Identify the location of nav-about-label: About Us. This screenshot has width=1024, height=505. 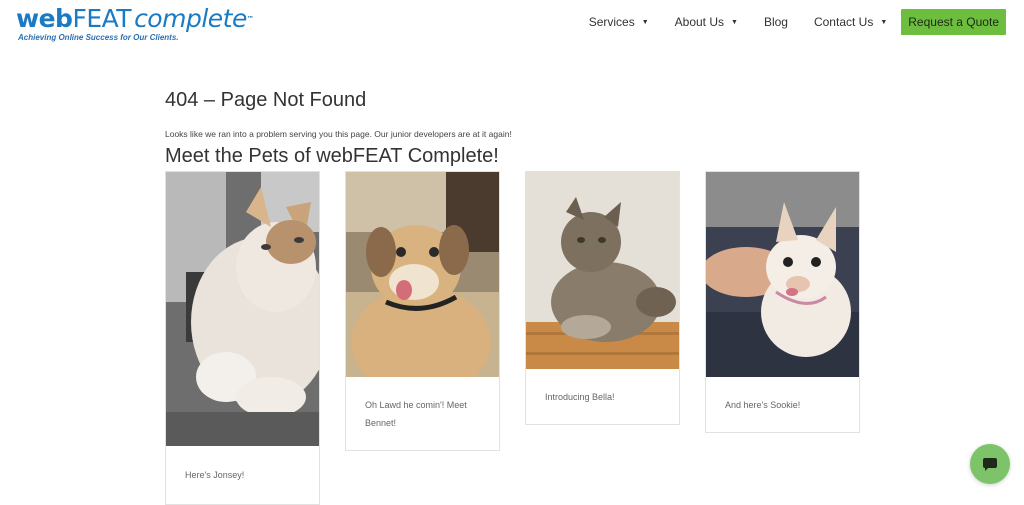
(699, 22).